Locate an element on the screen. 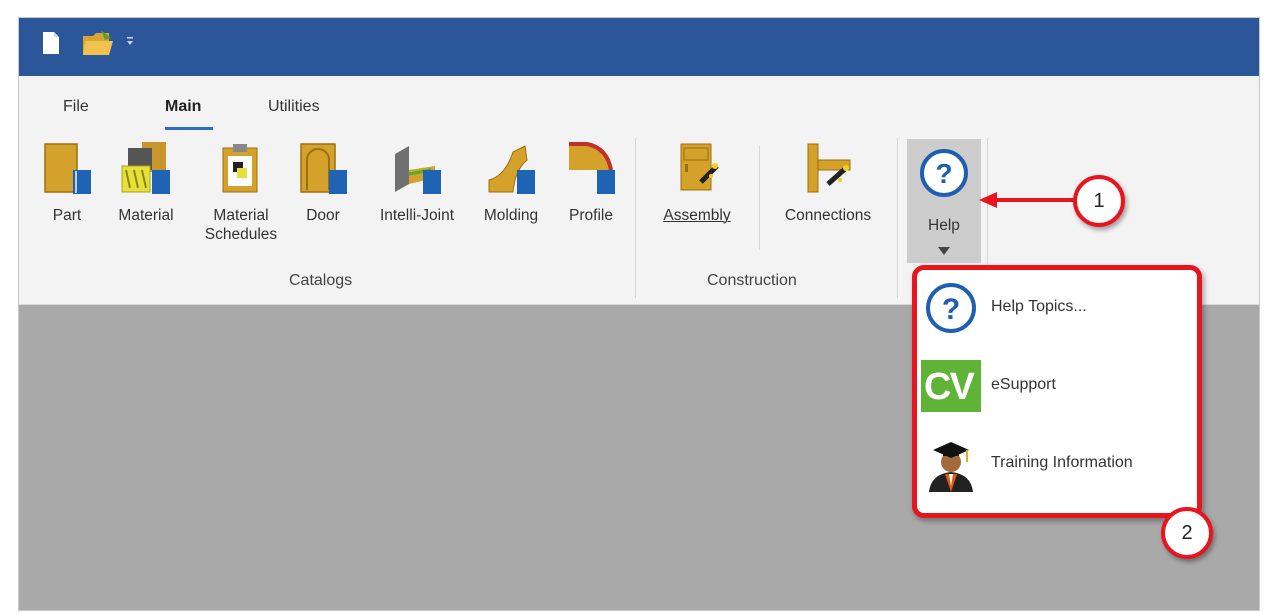  molding-button: Molding is located at coordinates (511, 210).